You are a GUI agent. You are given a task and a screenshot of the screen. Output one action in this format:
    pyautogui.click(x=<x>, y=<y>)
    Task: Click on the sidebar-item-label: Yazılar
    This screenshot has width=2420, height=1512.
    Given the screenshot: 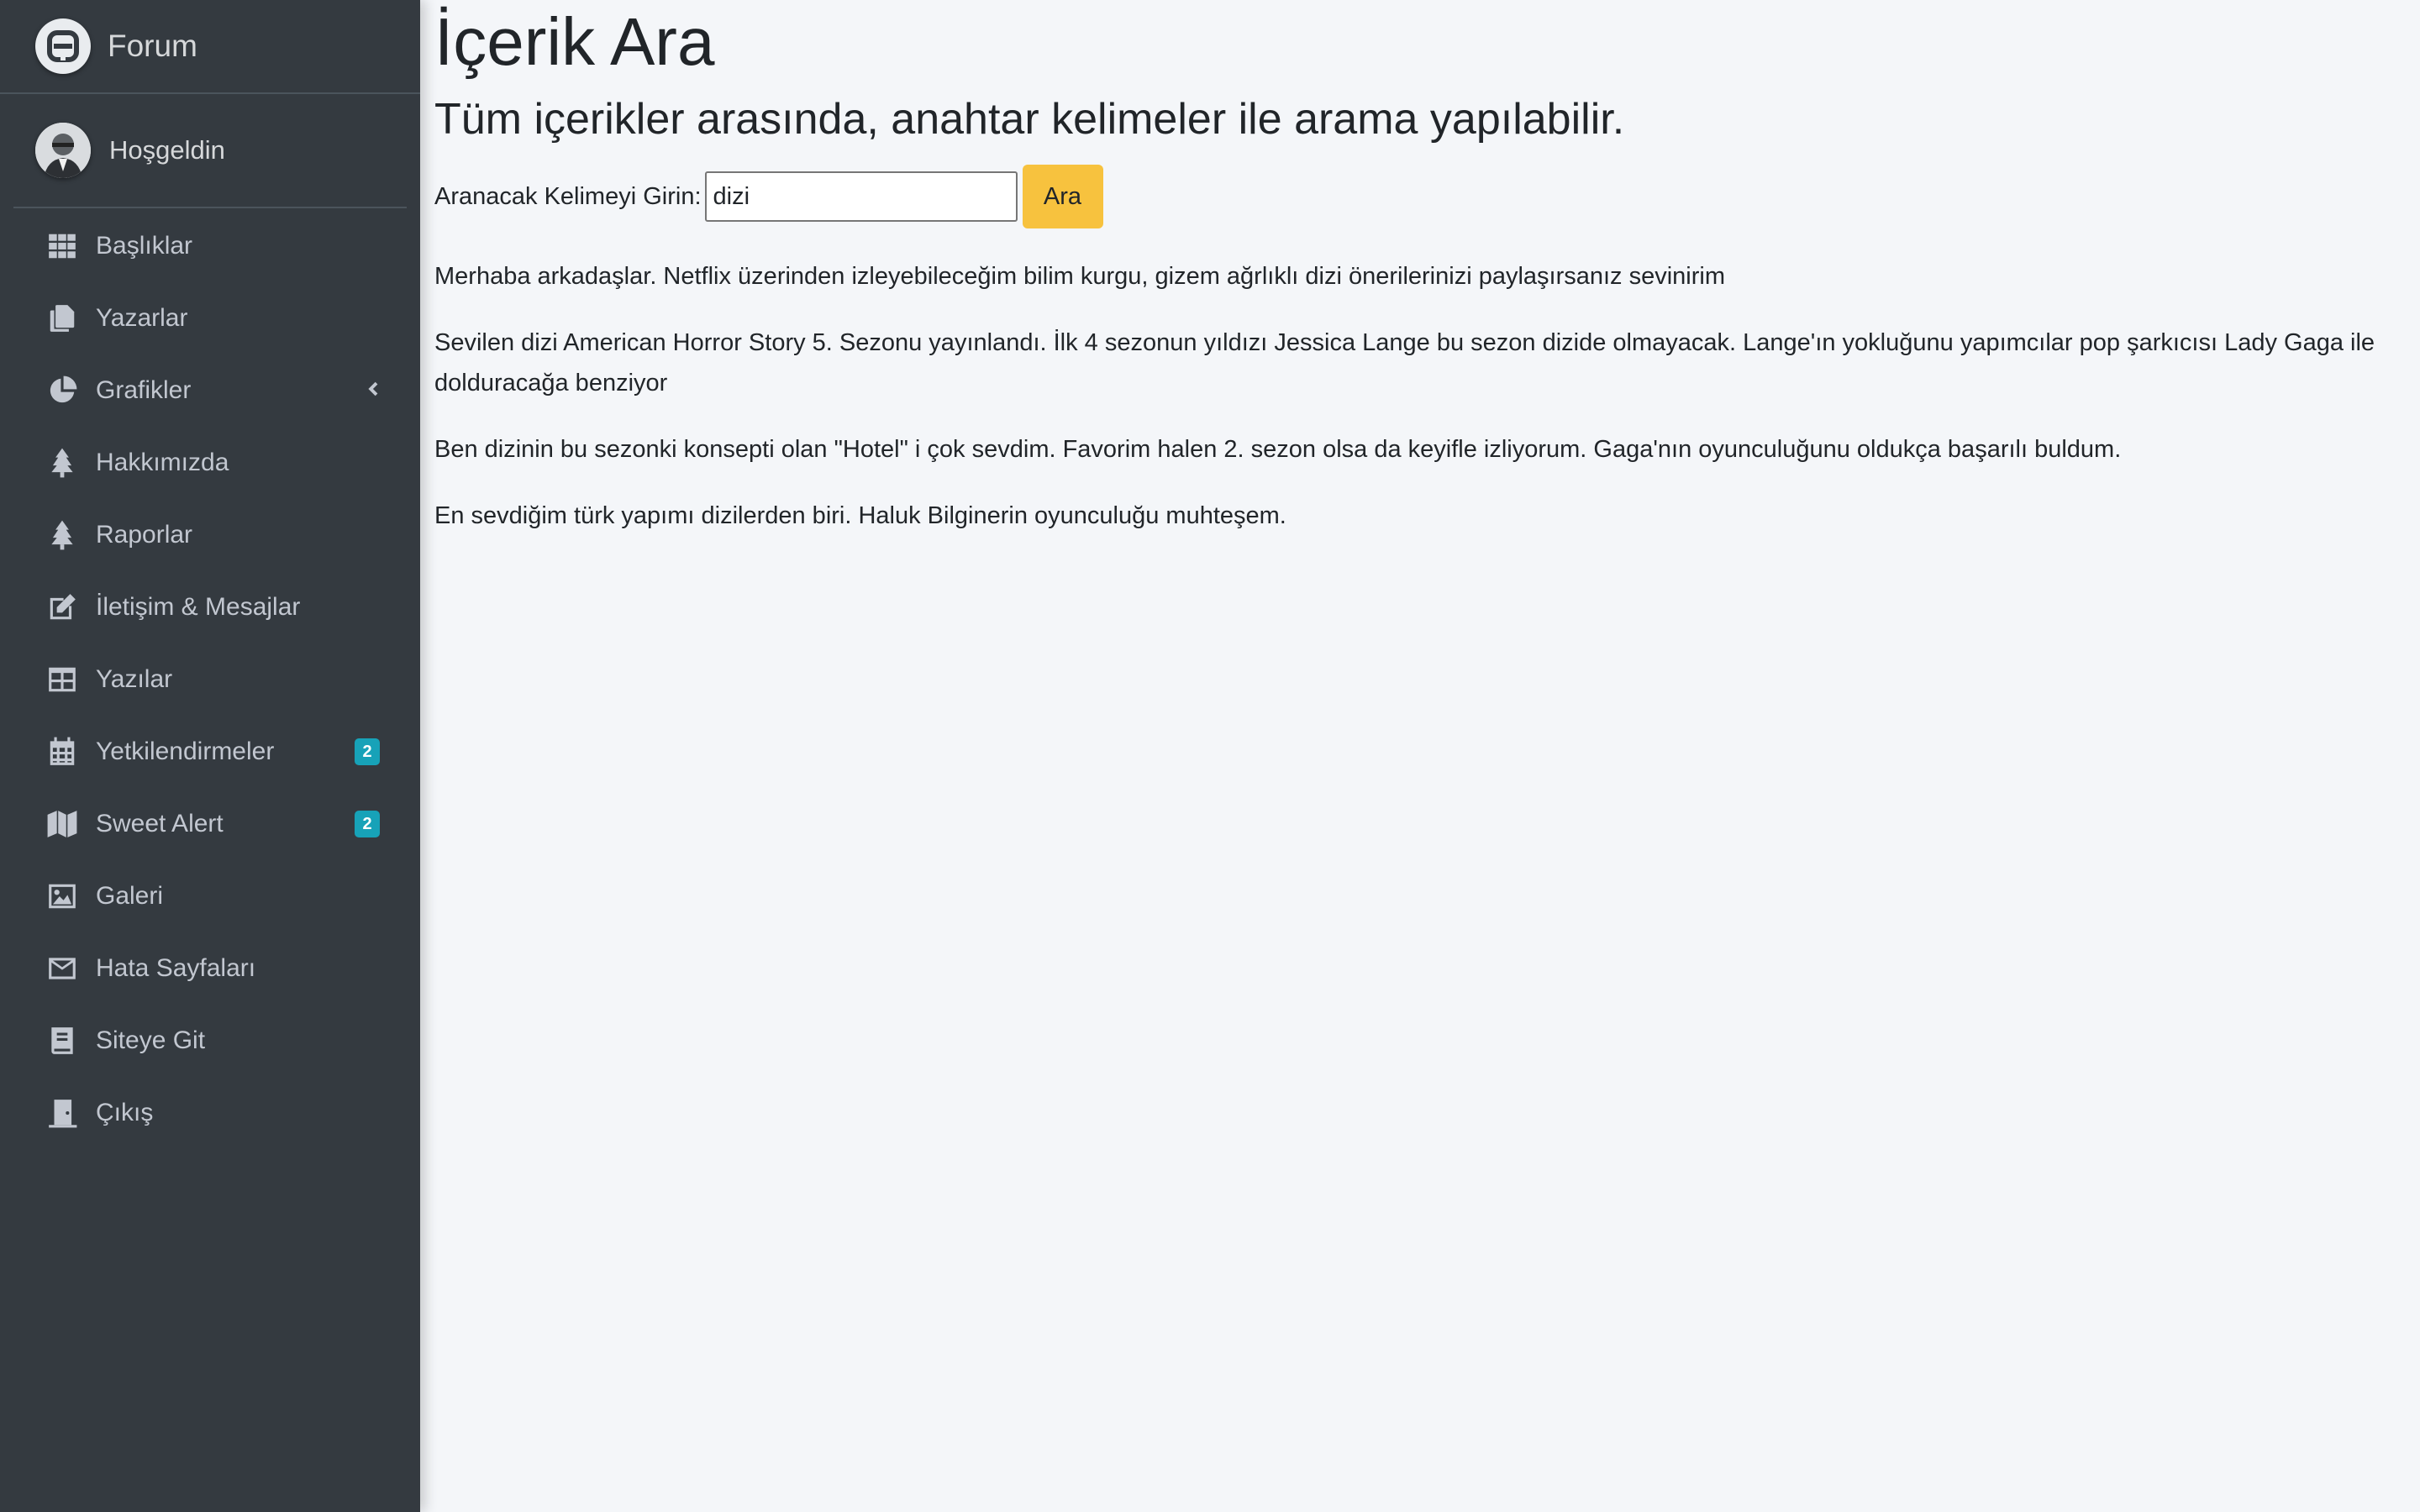 What is the action you would take?
    pyautogui.click(x=134, y=679)
    